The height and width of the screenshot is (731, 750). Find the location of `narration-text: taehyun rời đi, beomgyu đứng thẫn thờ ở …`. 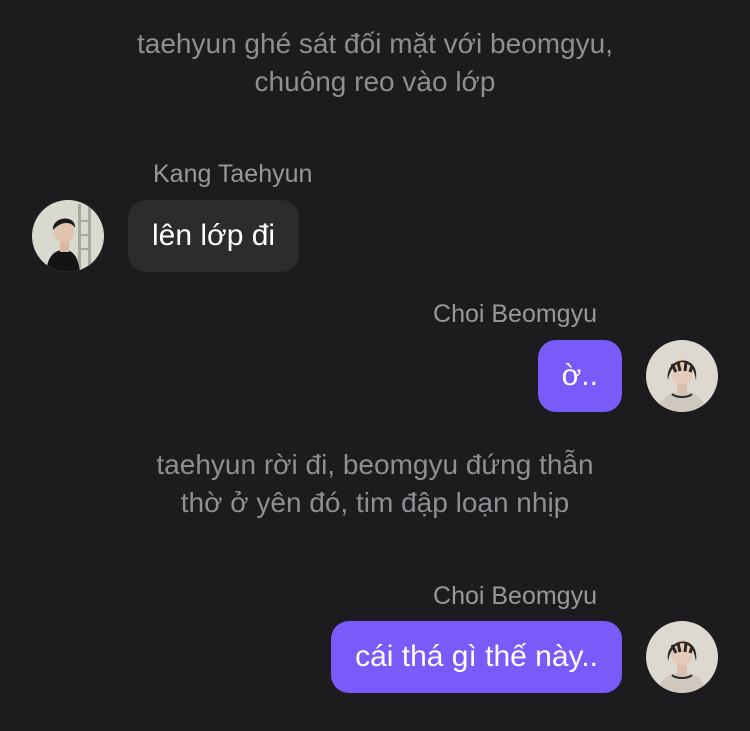

narration-text: taehyun rời đi, beomgyu đứng thẫn thờ ở … is located at coordinates (375, 484).